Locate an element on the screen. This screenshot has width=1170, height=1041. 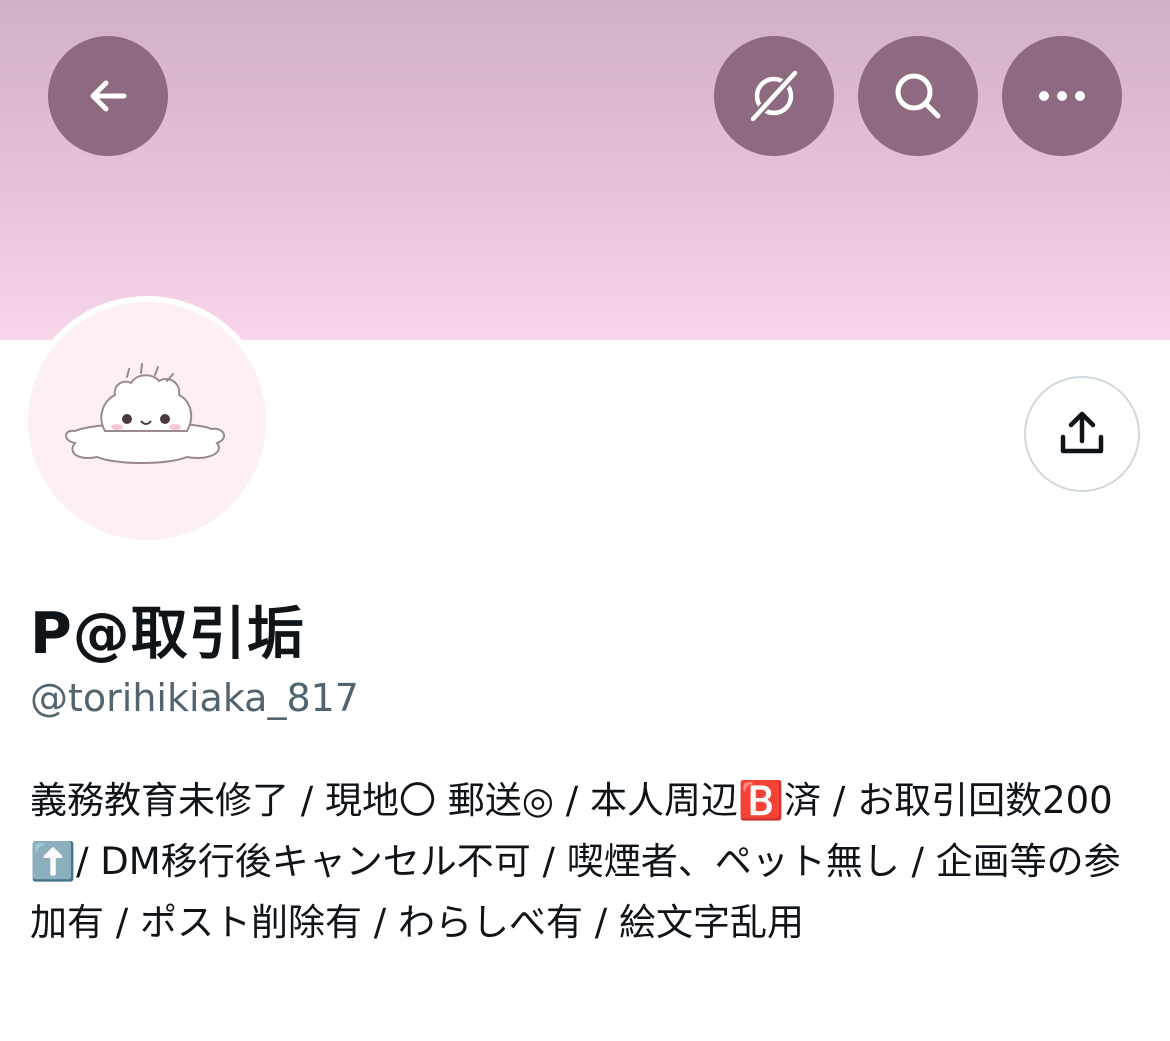
more-horizontal-icon is located at coordinates (1062, 96).